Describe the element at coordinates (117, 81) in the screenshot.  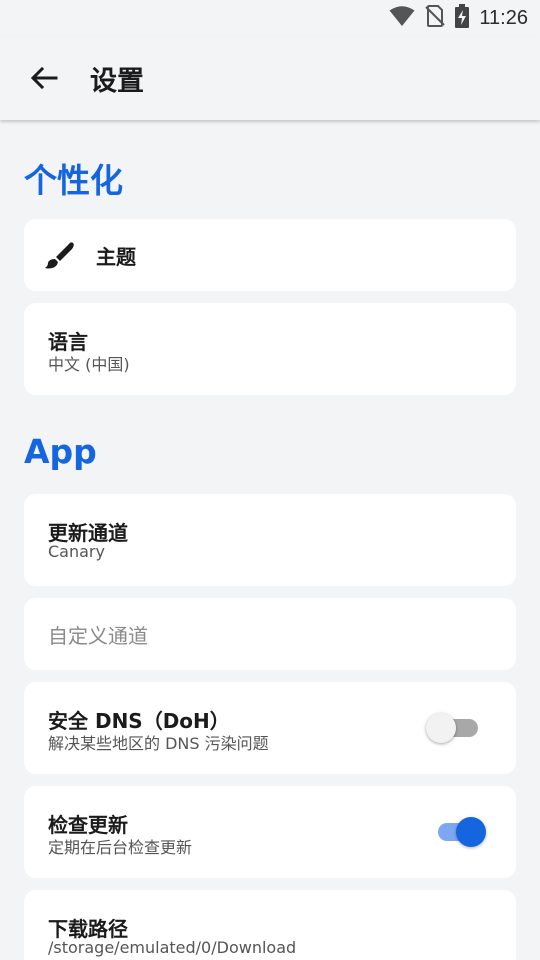
I see `page-title: 设置` at that location.